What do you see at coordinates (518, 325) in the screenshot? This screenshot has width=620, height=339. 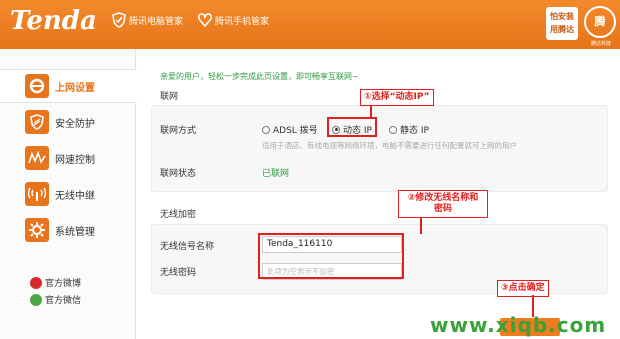 I see `site-watermark: www.xiqb.com` at bounding box center [518, 325].